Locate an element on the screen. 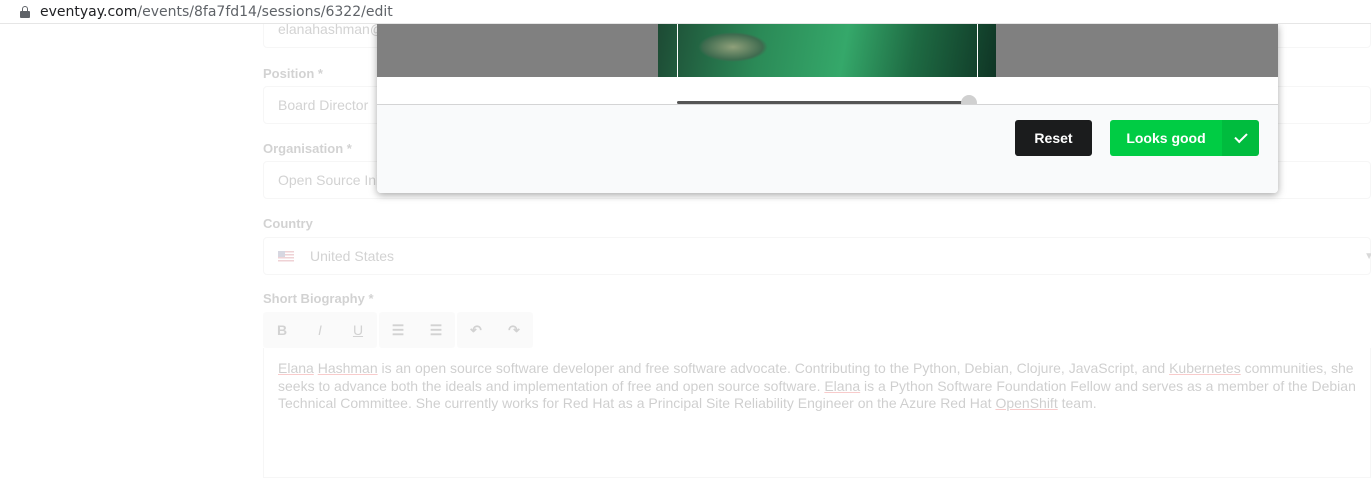  country-label: Country is located at coordinates (288, 223).